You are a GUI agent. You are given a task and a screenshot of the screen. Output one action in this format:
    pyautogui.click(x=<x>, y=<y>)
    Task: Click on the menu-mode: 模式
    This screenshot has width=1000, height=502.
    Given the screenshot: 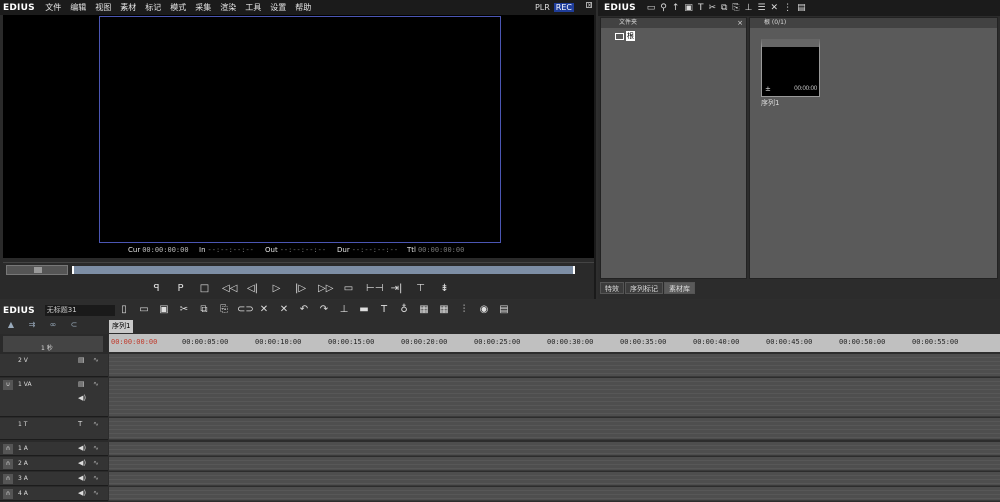 What is the action you would take?
    pyautogui.click(x=178, y=7)
    